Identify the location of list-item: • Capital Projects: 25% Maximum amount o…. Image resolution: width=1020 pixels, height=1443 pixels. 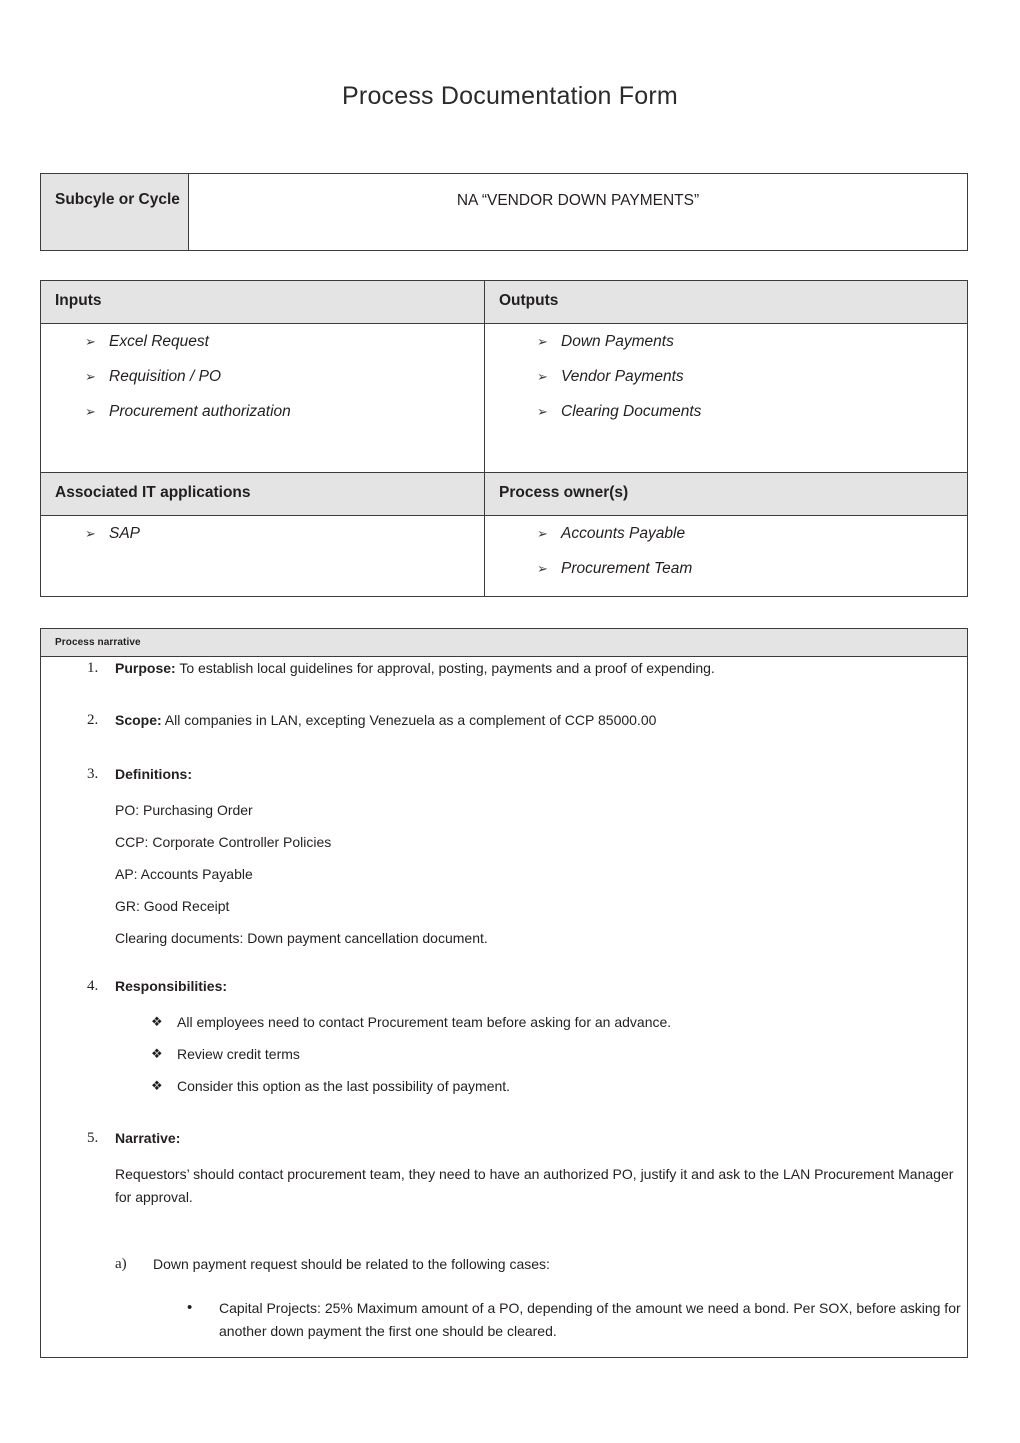
(541, 1320).